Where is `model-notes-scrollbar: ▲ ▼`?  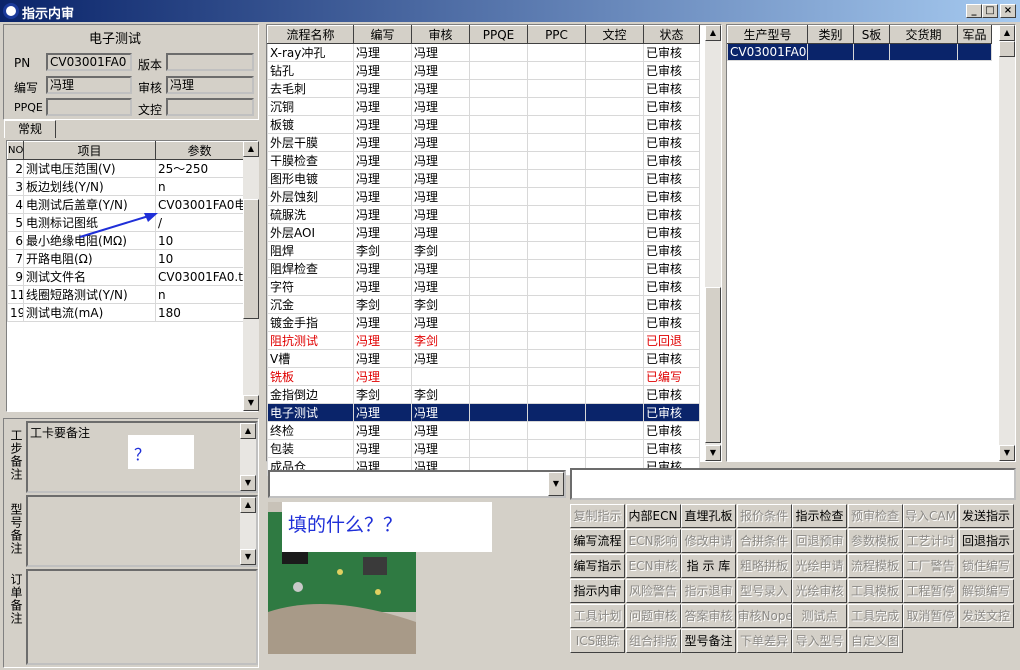
model-notes-scrollbar: ▲ ▼ is located at coordinates (248, 531).